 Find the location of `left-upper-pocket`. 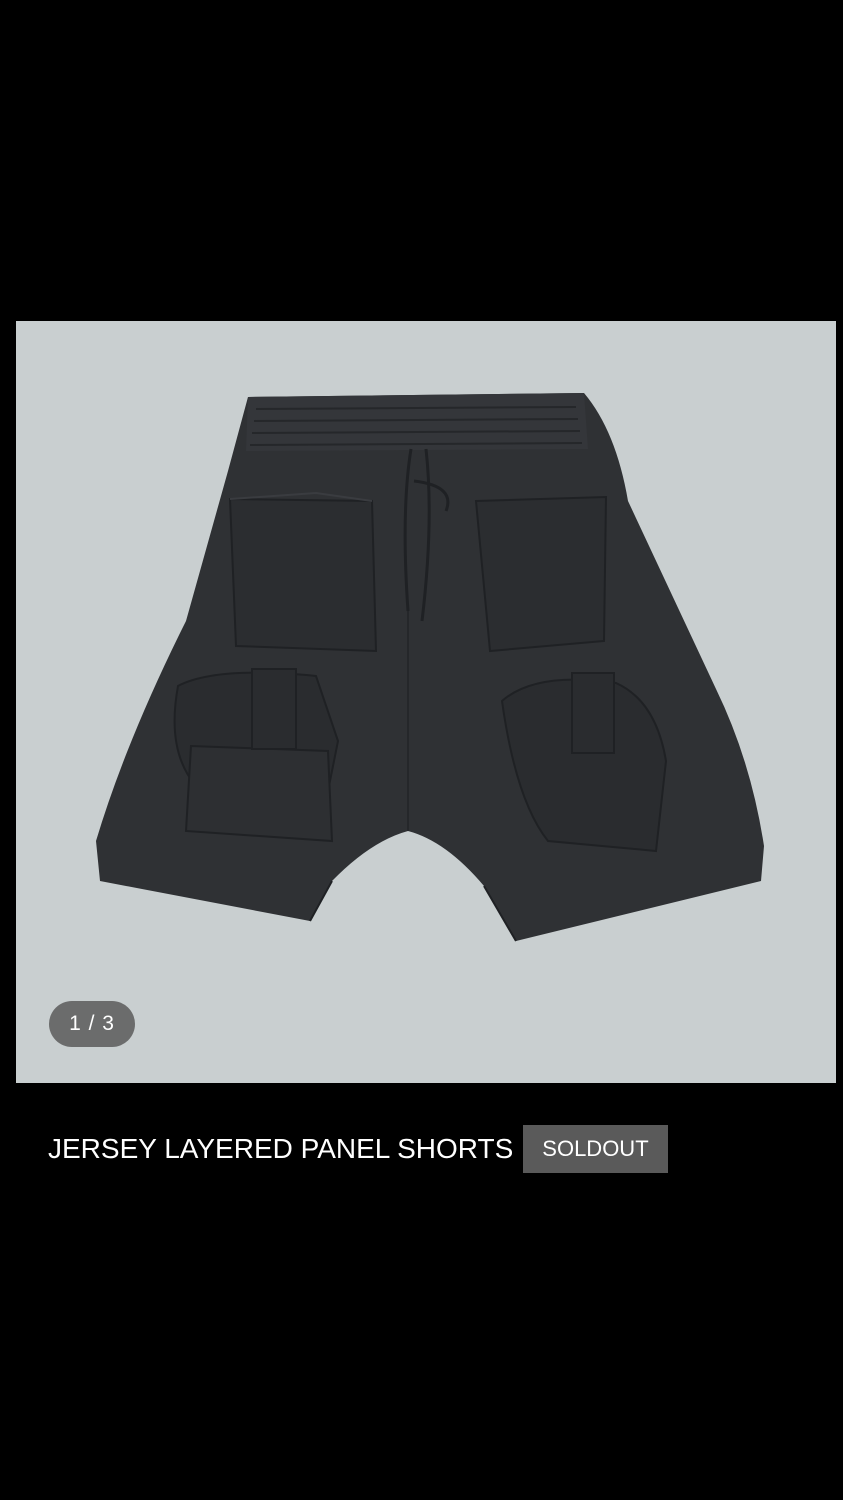

left-upper-pocket is located at coordinates (303, 575).